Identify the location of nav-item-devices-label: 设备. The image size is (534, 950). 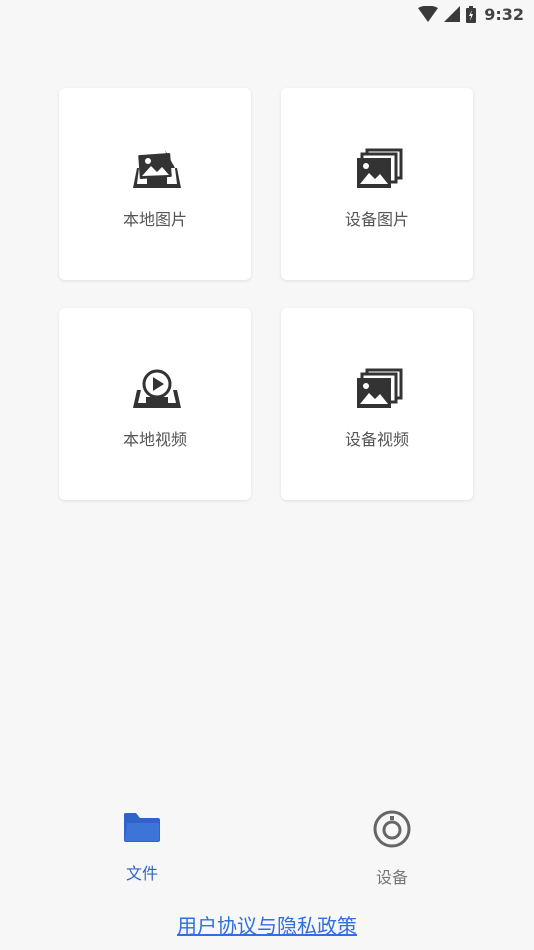
(391, 877).